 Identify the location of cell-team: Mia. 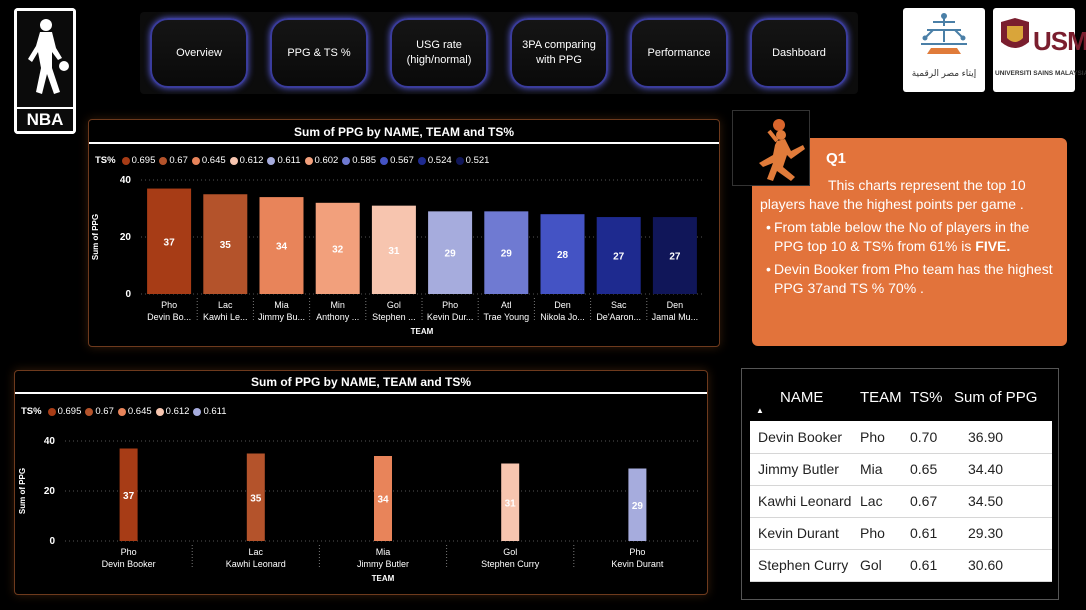
(885, 469).